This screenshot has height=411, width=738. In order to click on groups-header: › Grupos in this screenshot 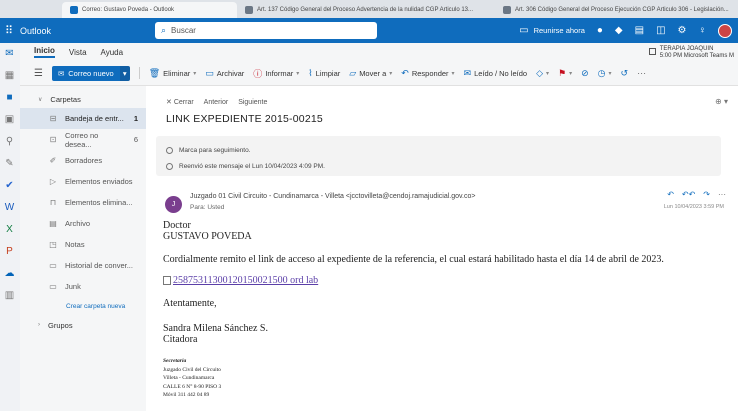, I will do `click(83, 325)`.